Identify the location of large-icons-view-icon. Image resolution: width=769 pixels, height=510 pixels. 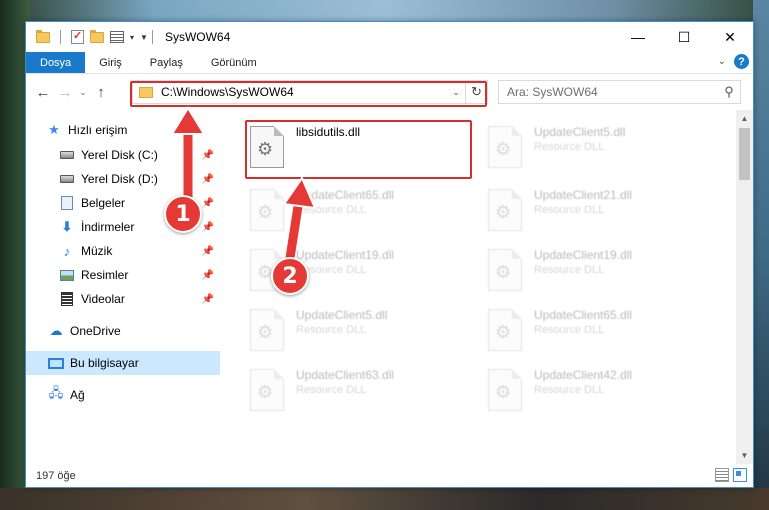
(740, 475).